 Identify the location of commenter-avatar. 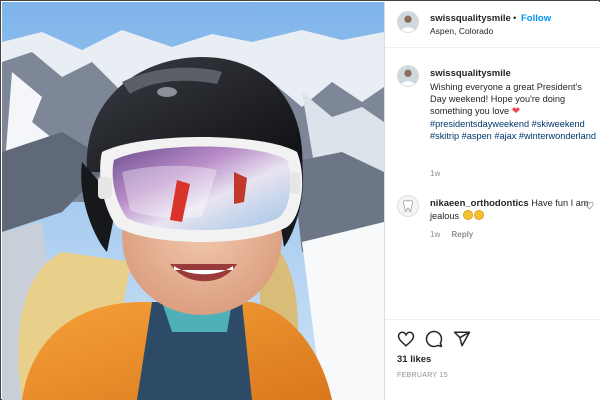
(408, 206).